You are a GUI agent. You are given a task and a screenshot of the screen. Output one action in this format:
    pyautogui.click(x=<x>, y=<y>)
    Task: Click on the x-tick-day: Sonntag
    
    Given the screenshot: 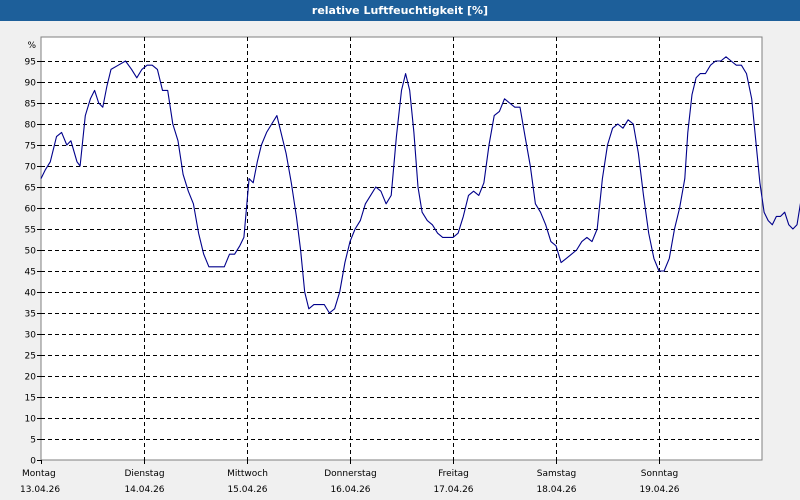 What is the action you would take?
    pyautogui.click(x=659, y=474)
    